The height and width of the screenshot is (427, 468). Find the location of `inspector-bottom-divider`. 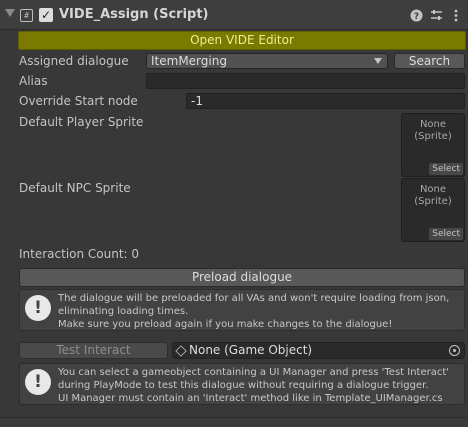

inspector-bottom-divider is located at coordinates (234, 422).